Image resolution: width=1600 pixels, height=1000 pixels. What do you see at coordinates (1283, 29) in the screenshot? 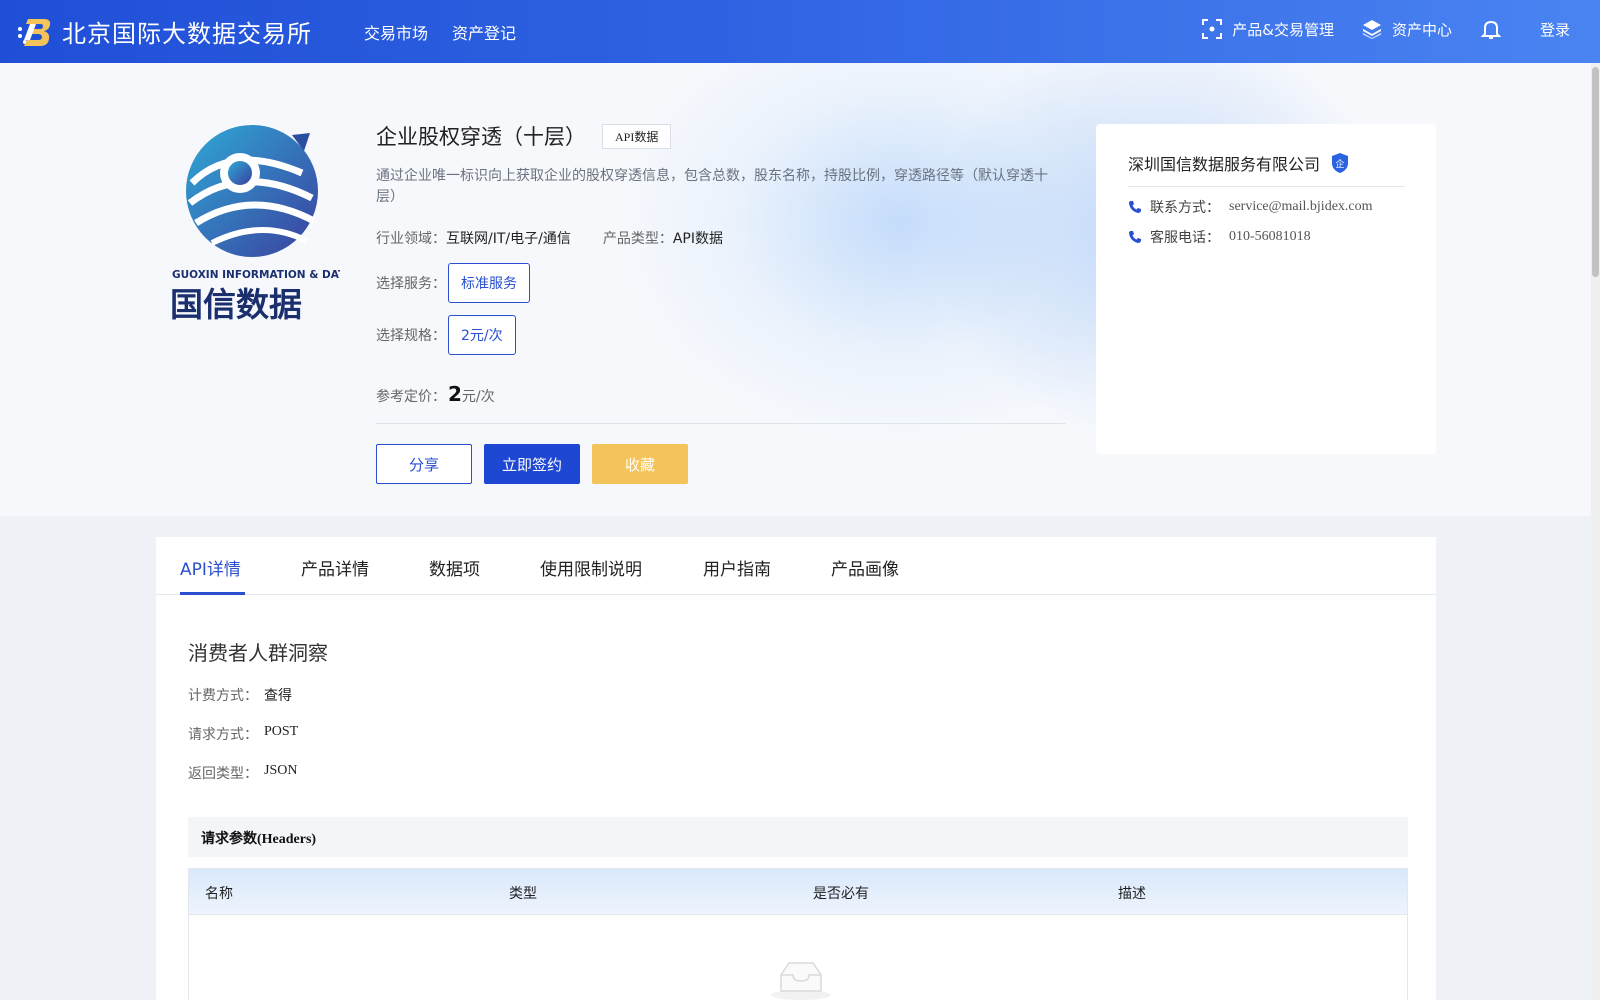
I see `product-trade-label: 产品&交易管理` at bounding box center [1283, 29].